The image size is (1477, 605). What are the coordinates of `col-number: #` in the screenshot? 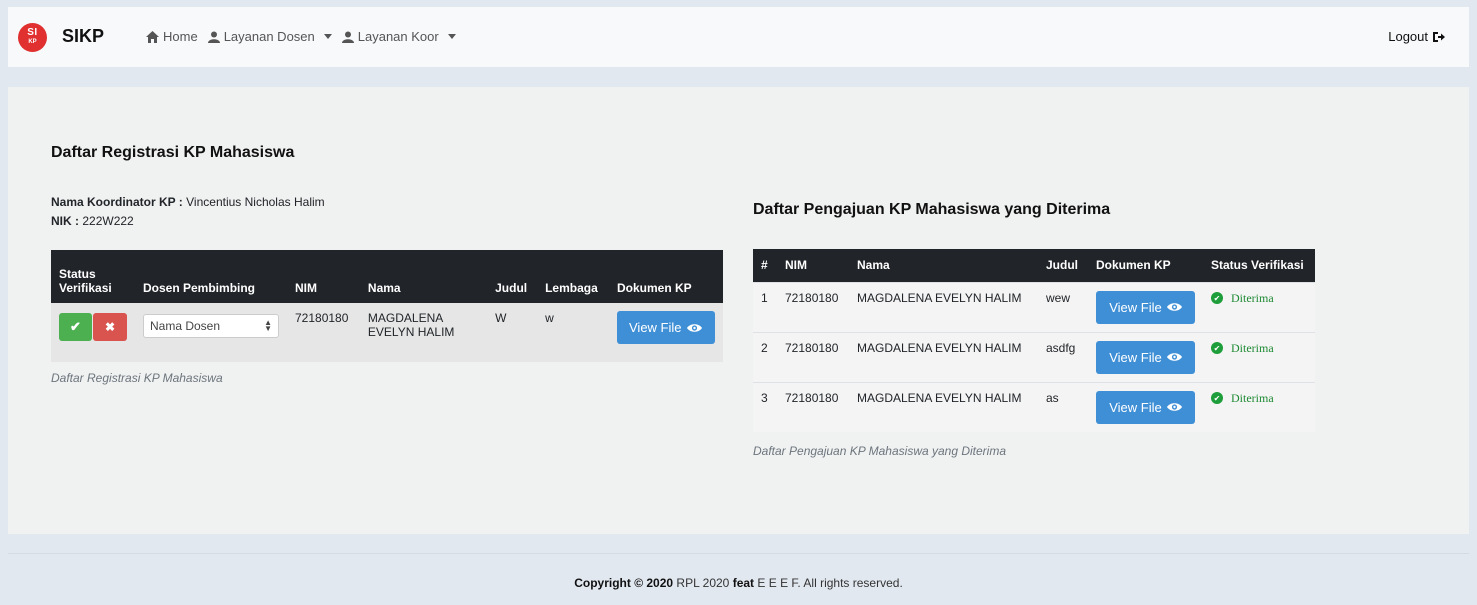 It's located at (765, 265).